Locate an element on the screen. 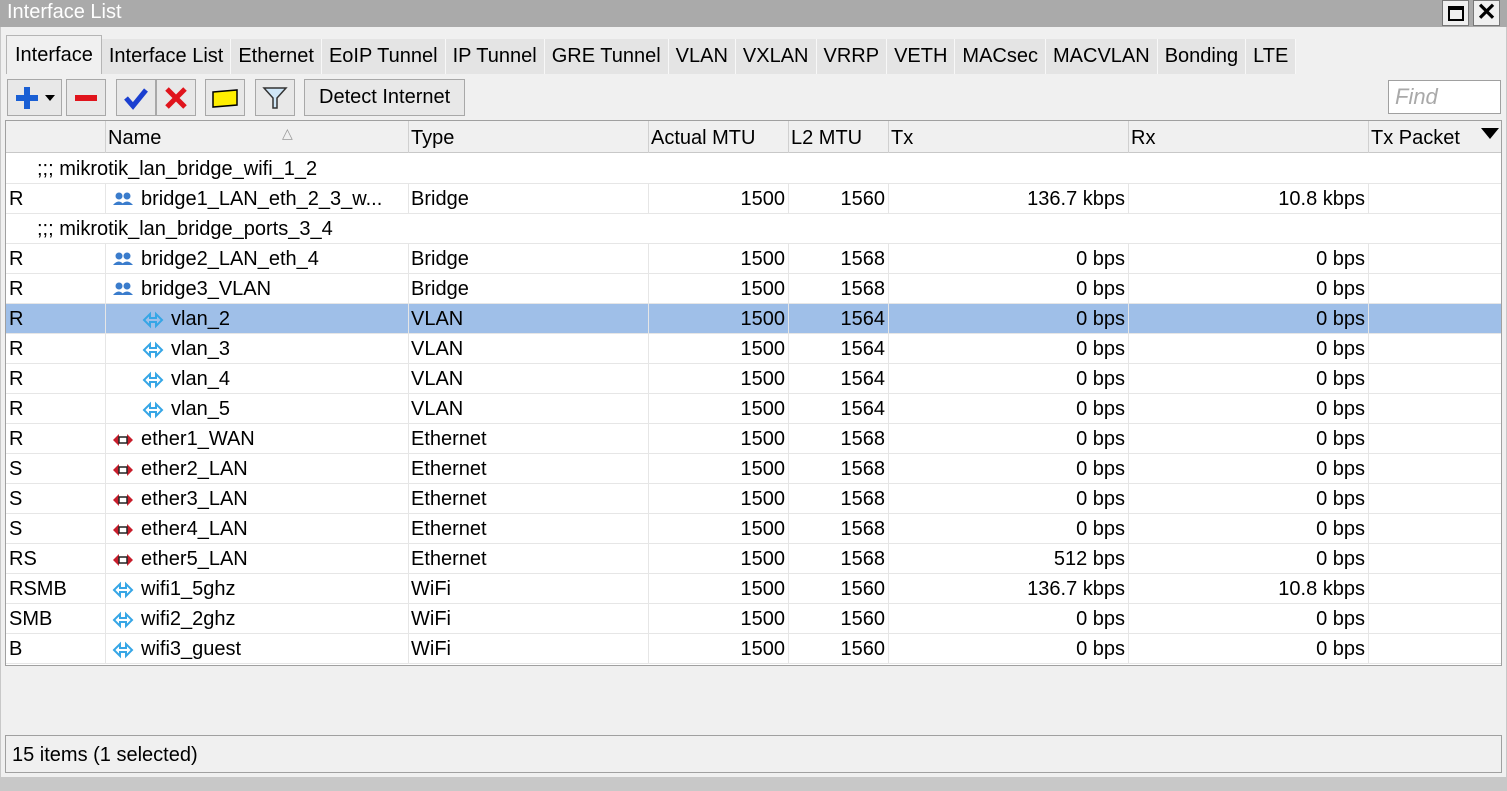  flags-cell: SMB is located at coordinates (56, 618).